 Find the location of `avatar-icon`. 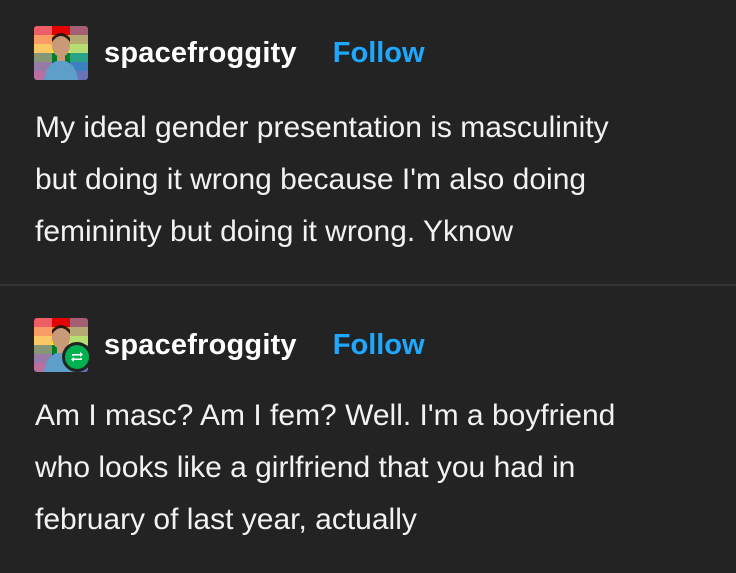

avatar-icon is located at coordinates (61, 53).